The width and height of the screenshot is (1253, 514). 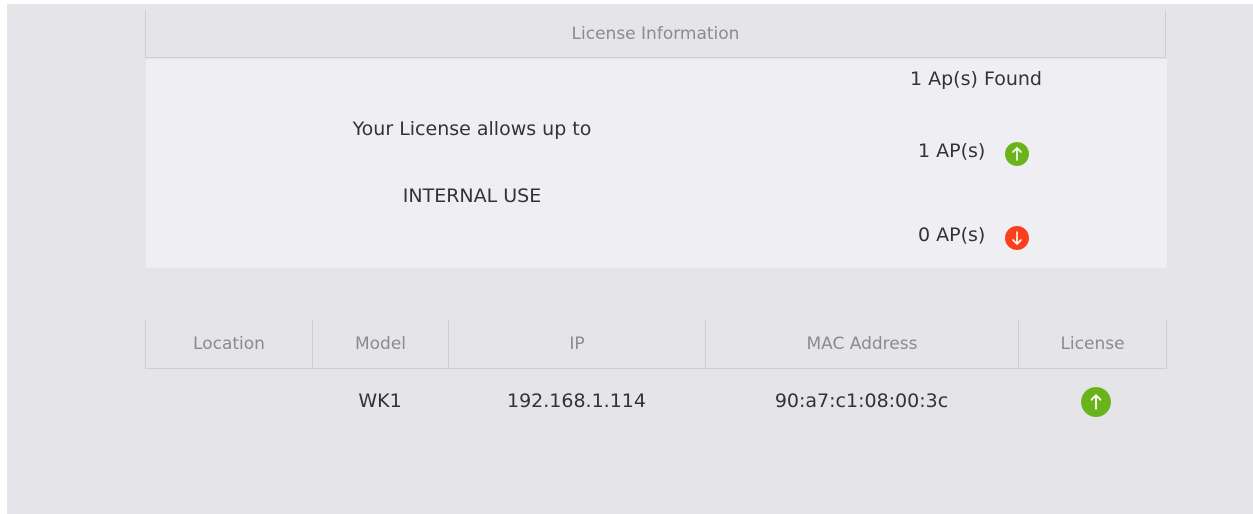 What do you see at coordinates (228, 401) in the screenshot?
I see `cell-location` at bounding box center [228, 401].